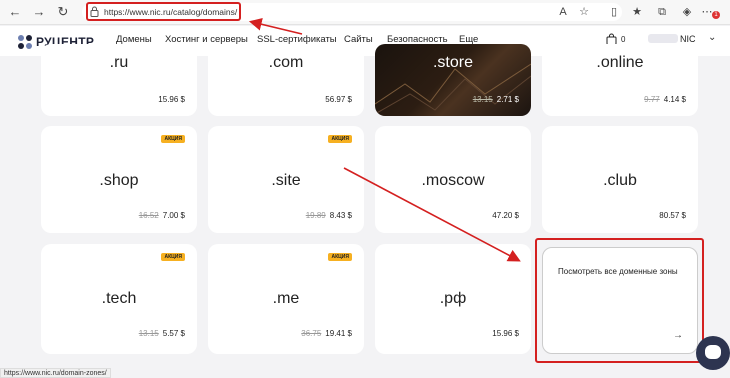 This screenshot has height=378, width=730. I want to click on chat-bubble-icon, so click(713, 352).